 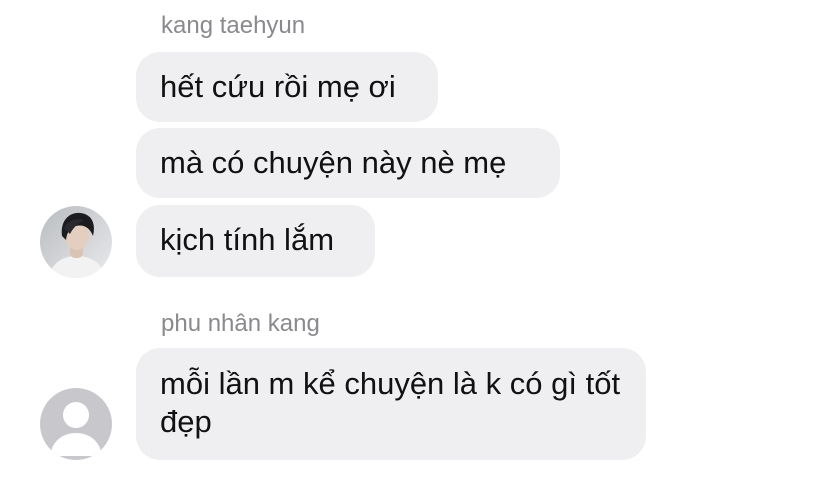 I want to click on message-bubble: hết cứu rồi mẹ ơi, so click(x=287, y=87).